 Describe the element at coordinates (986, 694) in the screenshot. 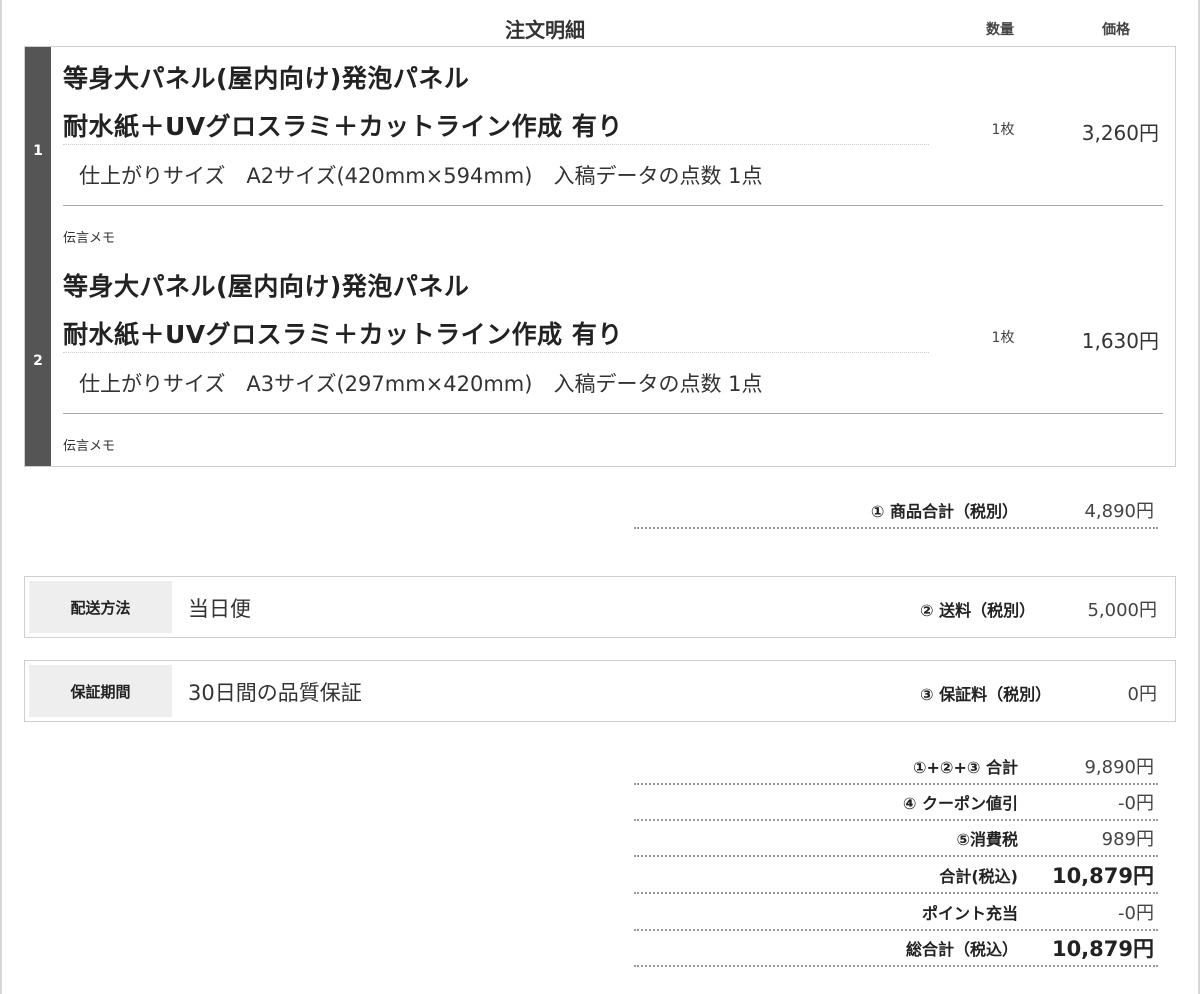

I see `warranty-fee-label: ③ 保証料（税別）` at that location.